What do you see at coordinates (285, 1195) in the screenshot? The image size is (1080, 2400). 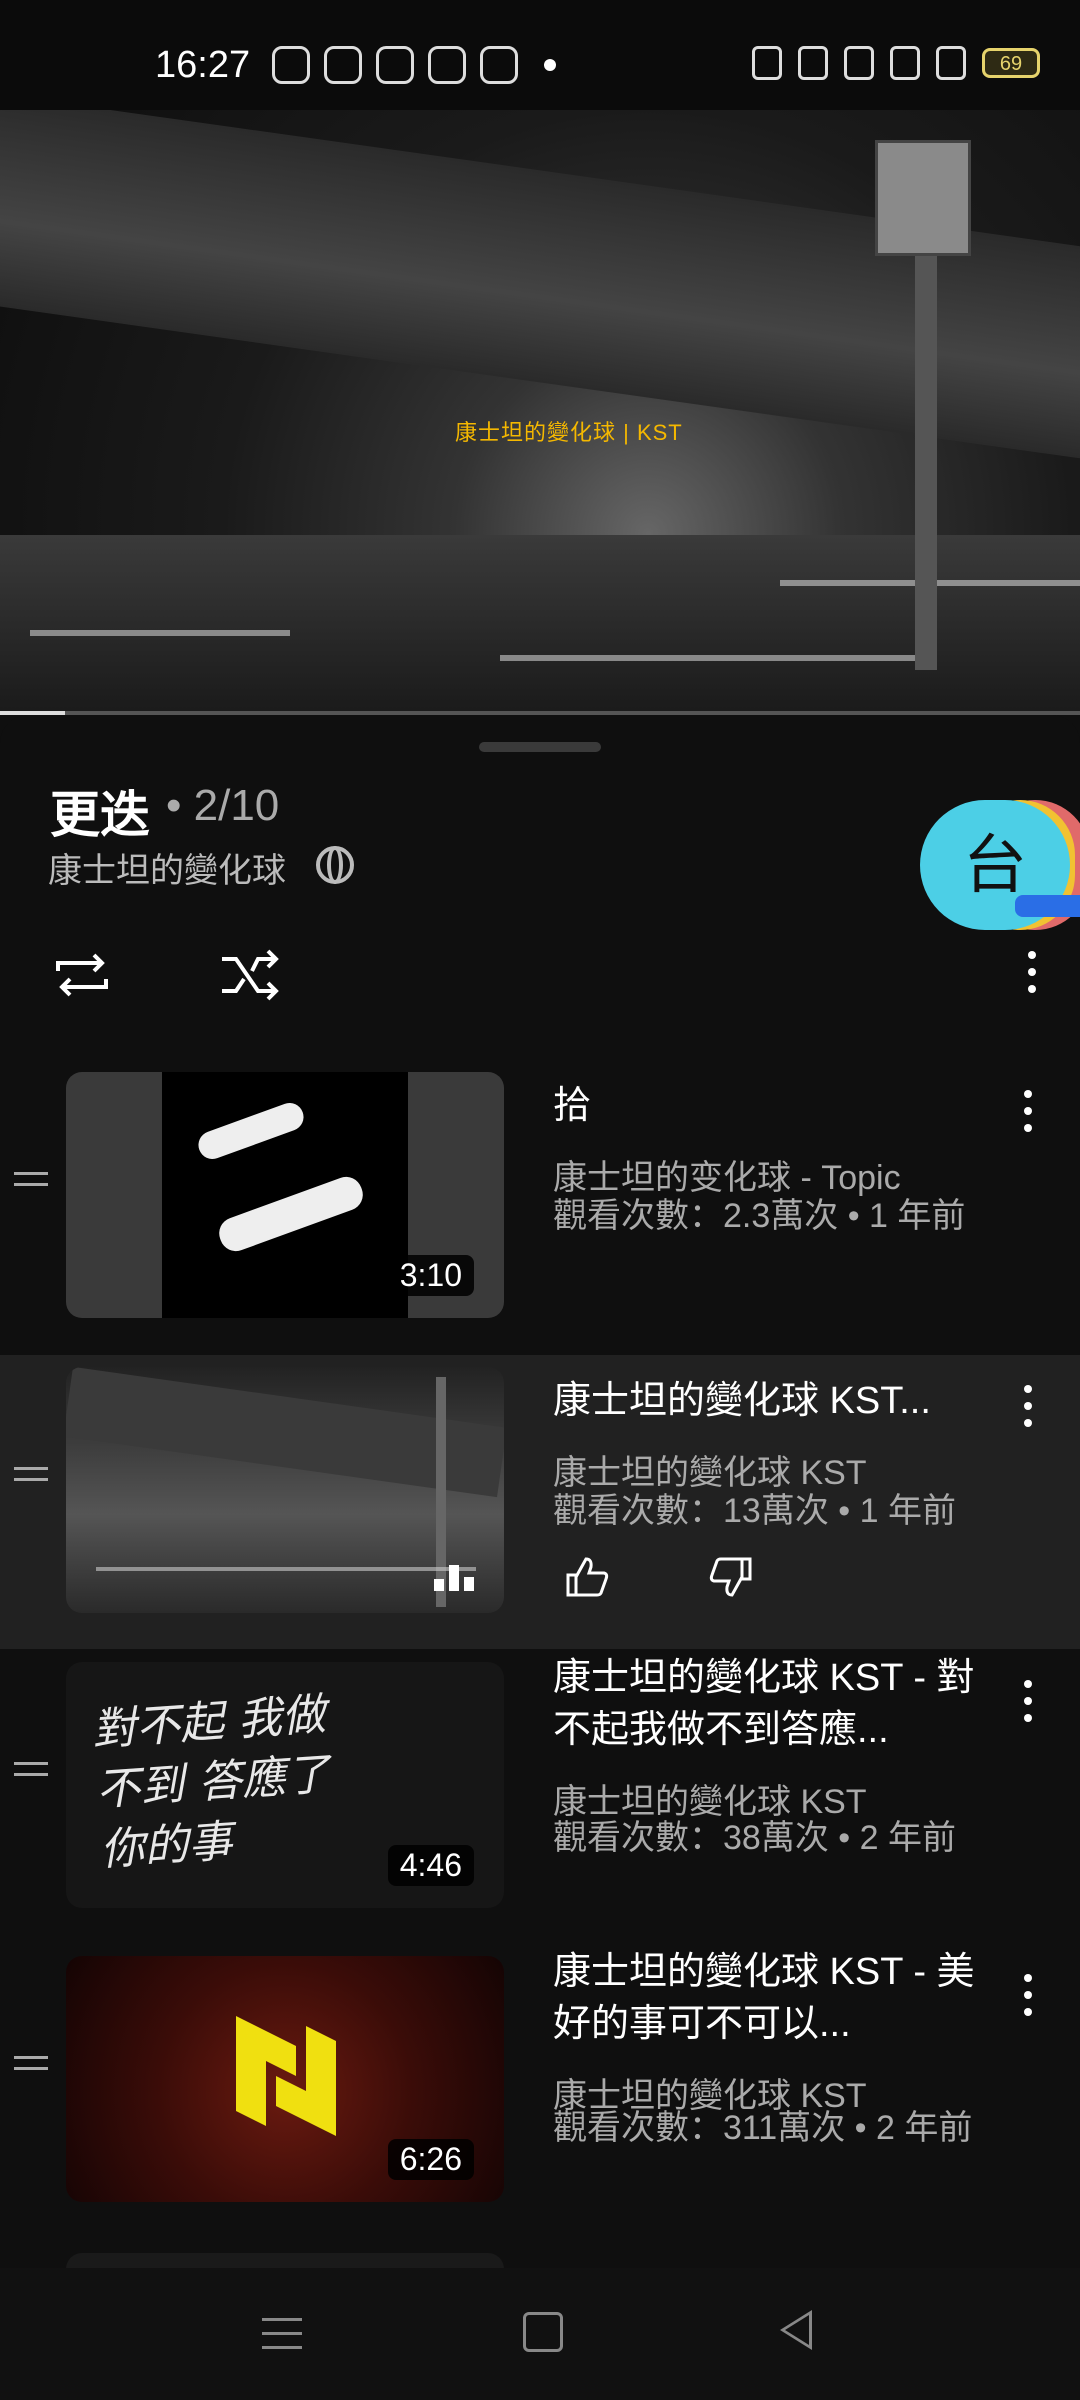 I see `video-thumbnail: 3:10` at bounding box center [285, 1195].